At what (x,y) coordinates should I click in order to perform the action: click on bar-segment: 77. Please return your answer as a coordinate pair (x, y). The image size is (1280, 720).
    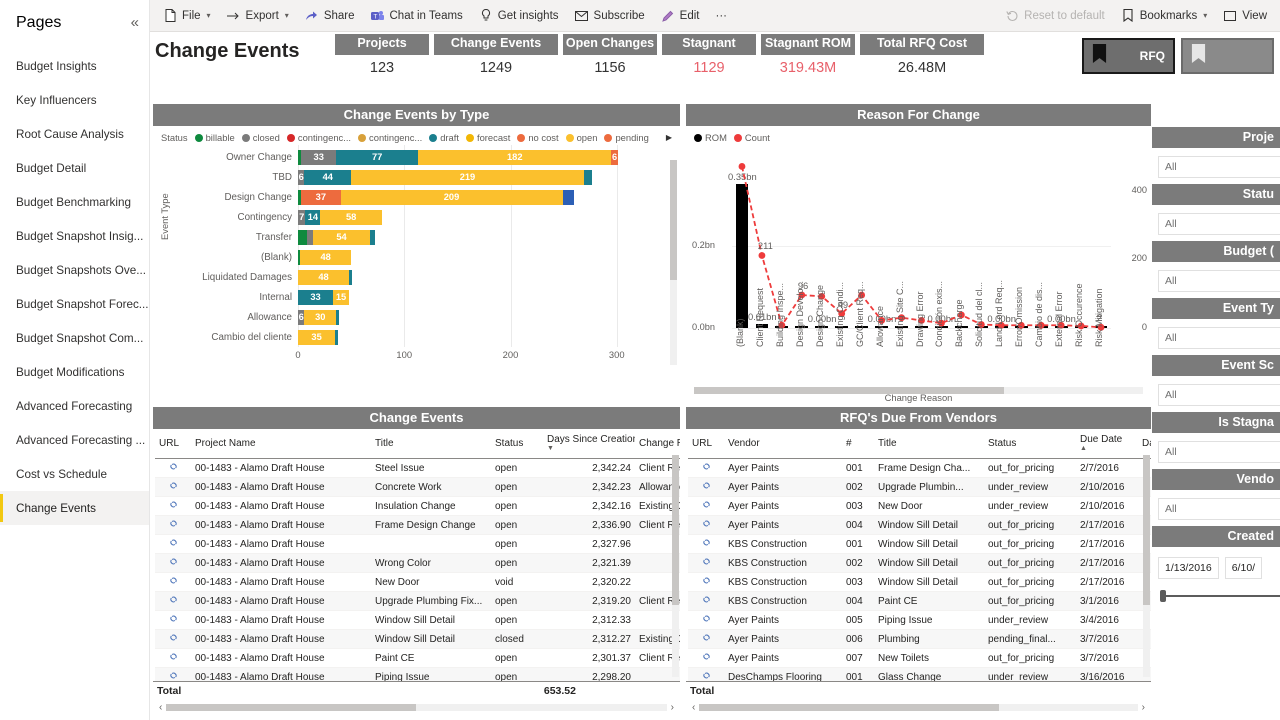
    Looking at the image, I should click on (377, 157).